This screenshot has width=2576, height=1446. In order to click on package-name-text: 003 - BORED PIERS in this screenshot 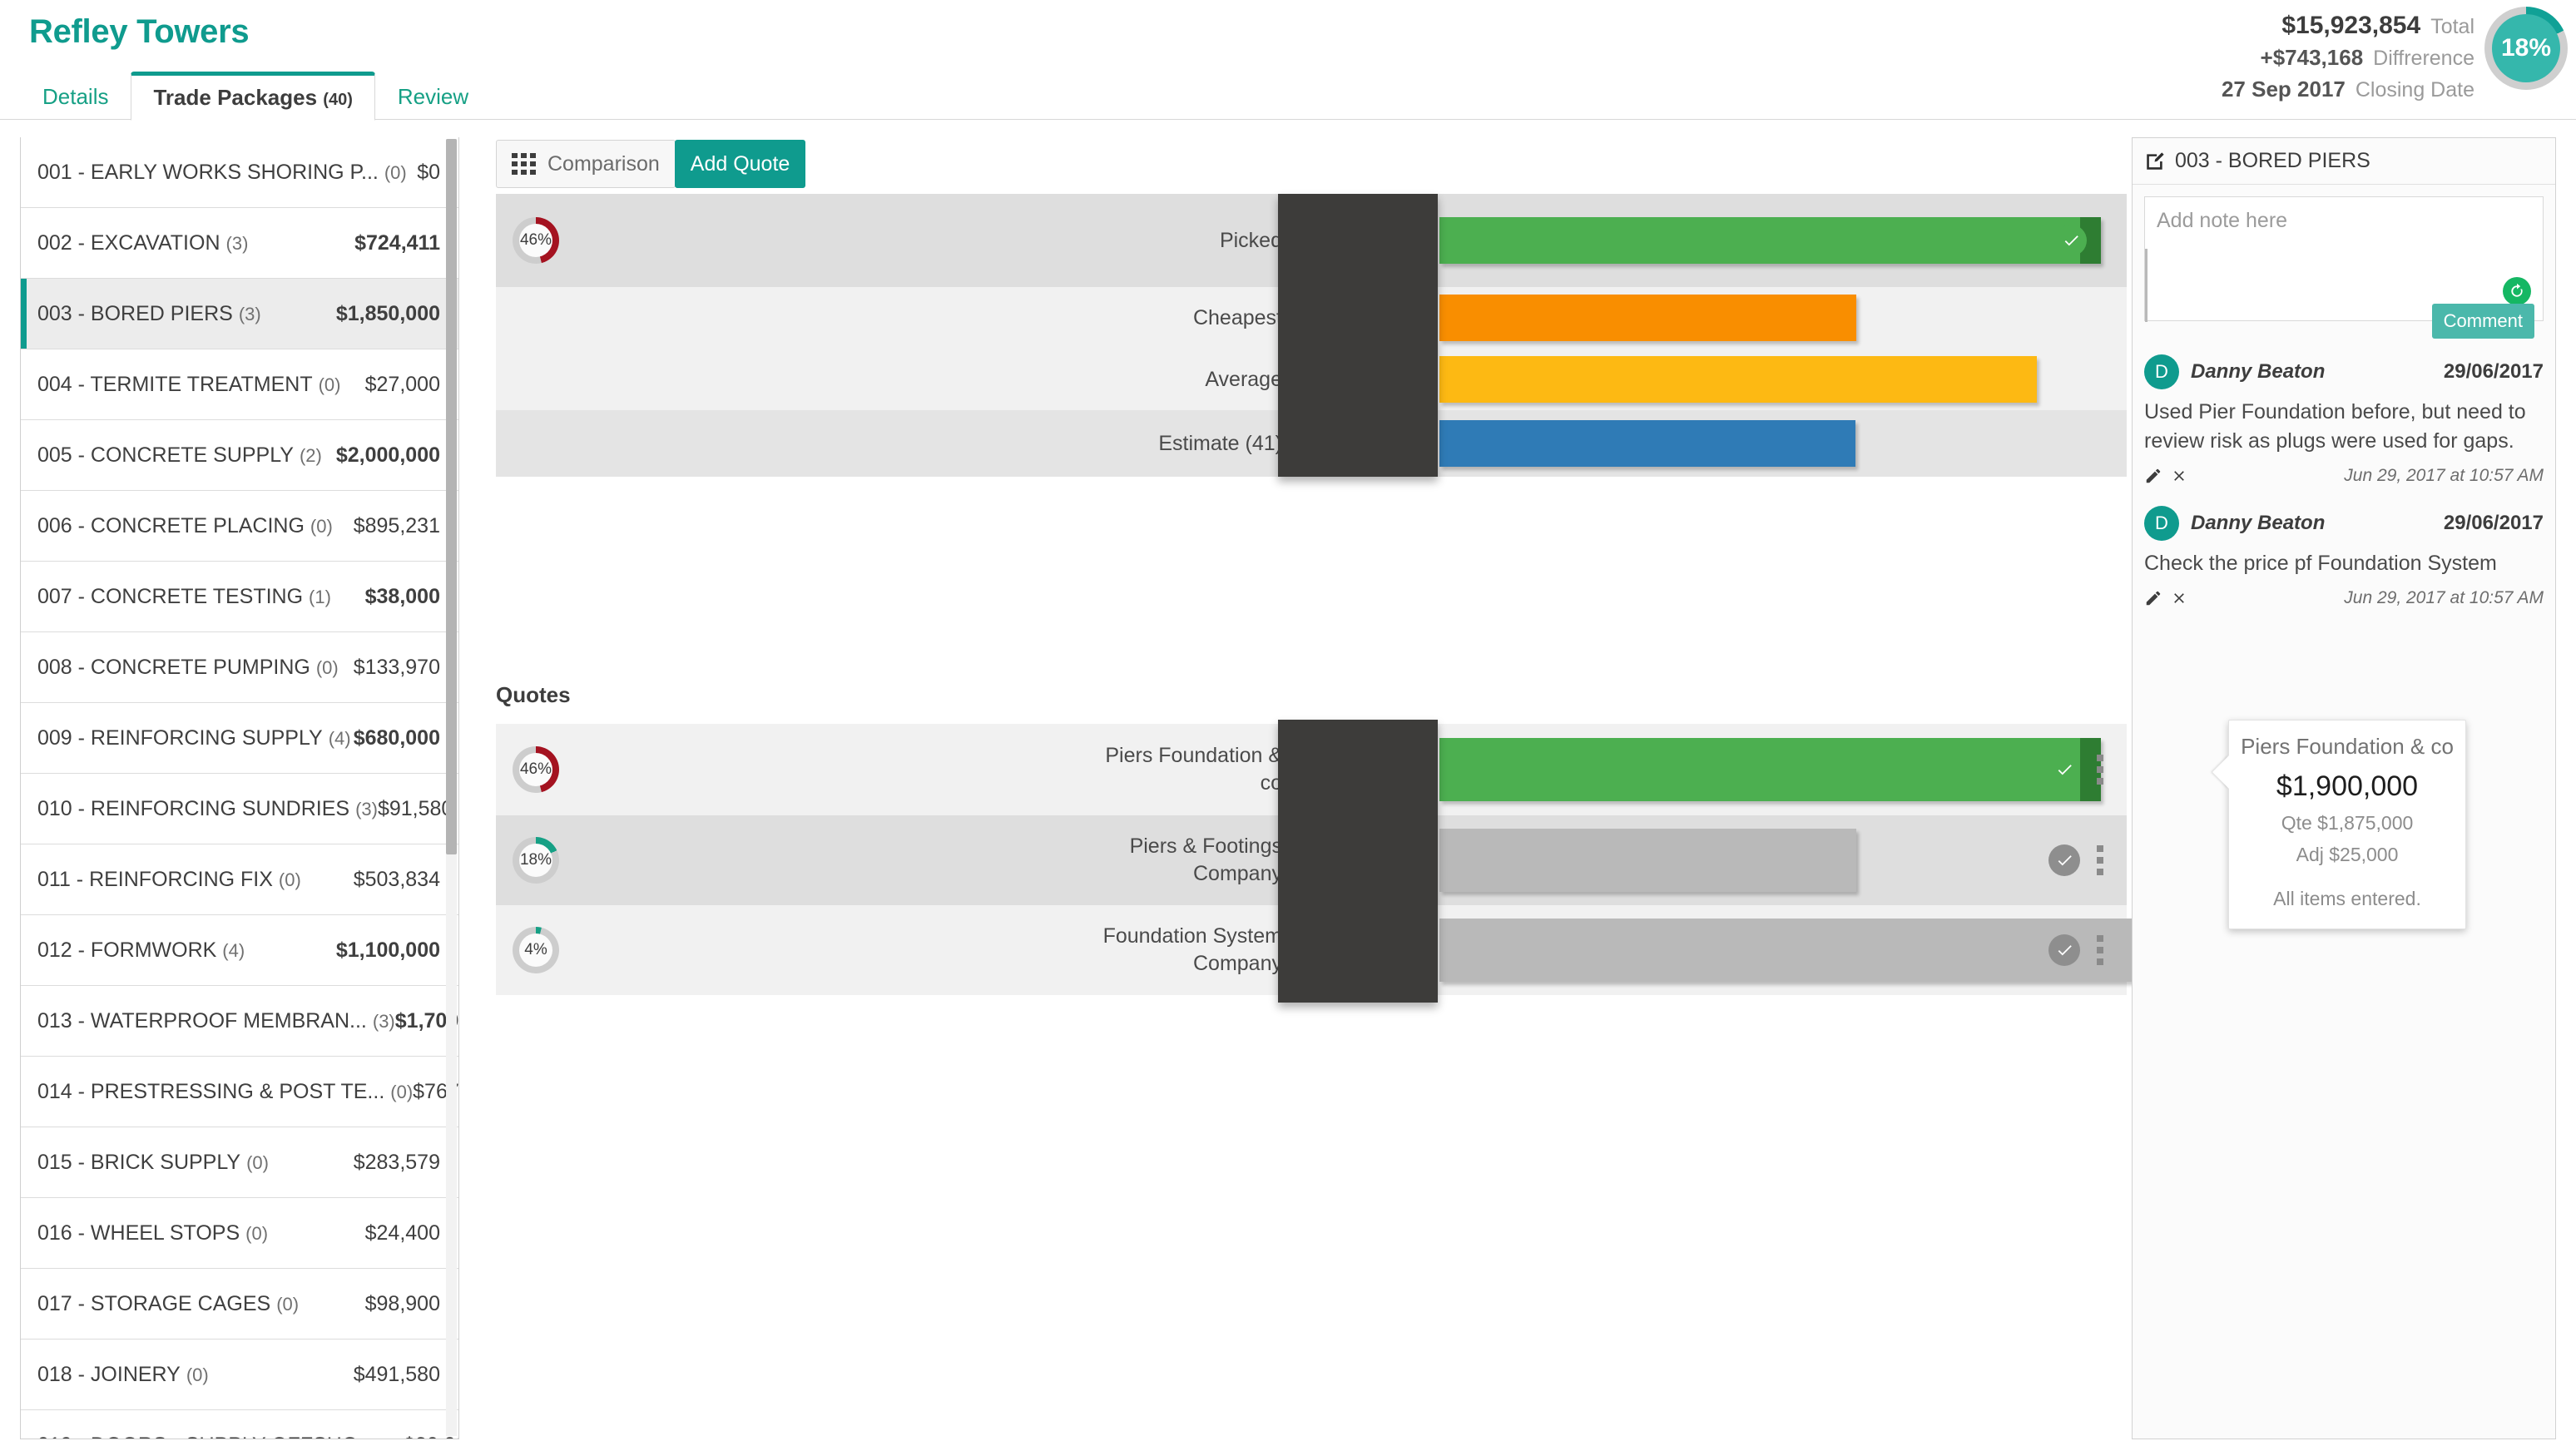, I will do `click(135, 313)`.